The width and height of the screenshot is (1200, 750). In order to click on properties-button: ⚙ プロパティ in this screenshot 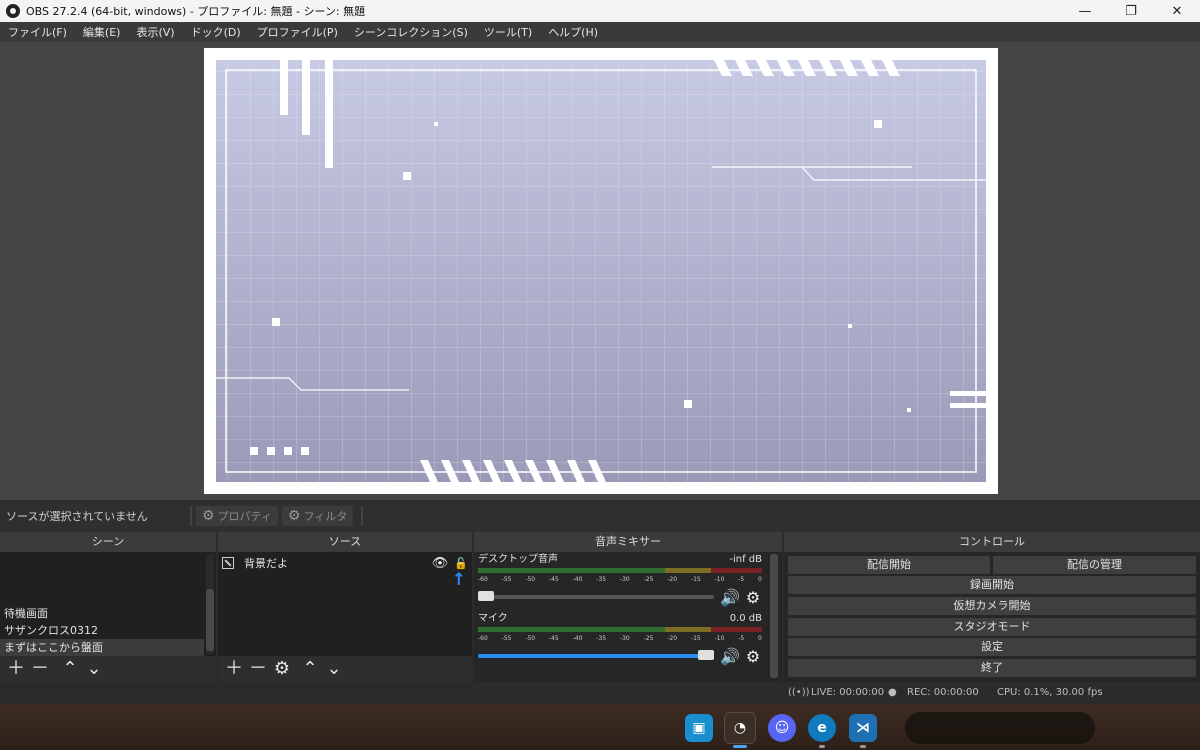, I will do `click(237, 516)`.